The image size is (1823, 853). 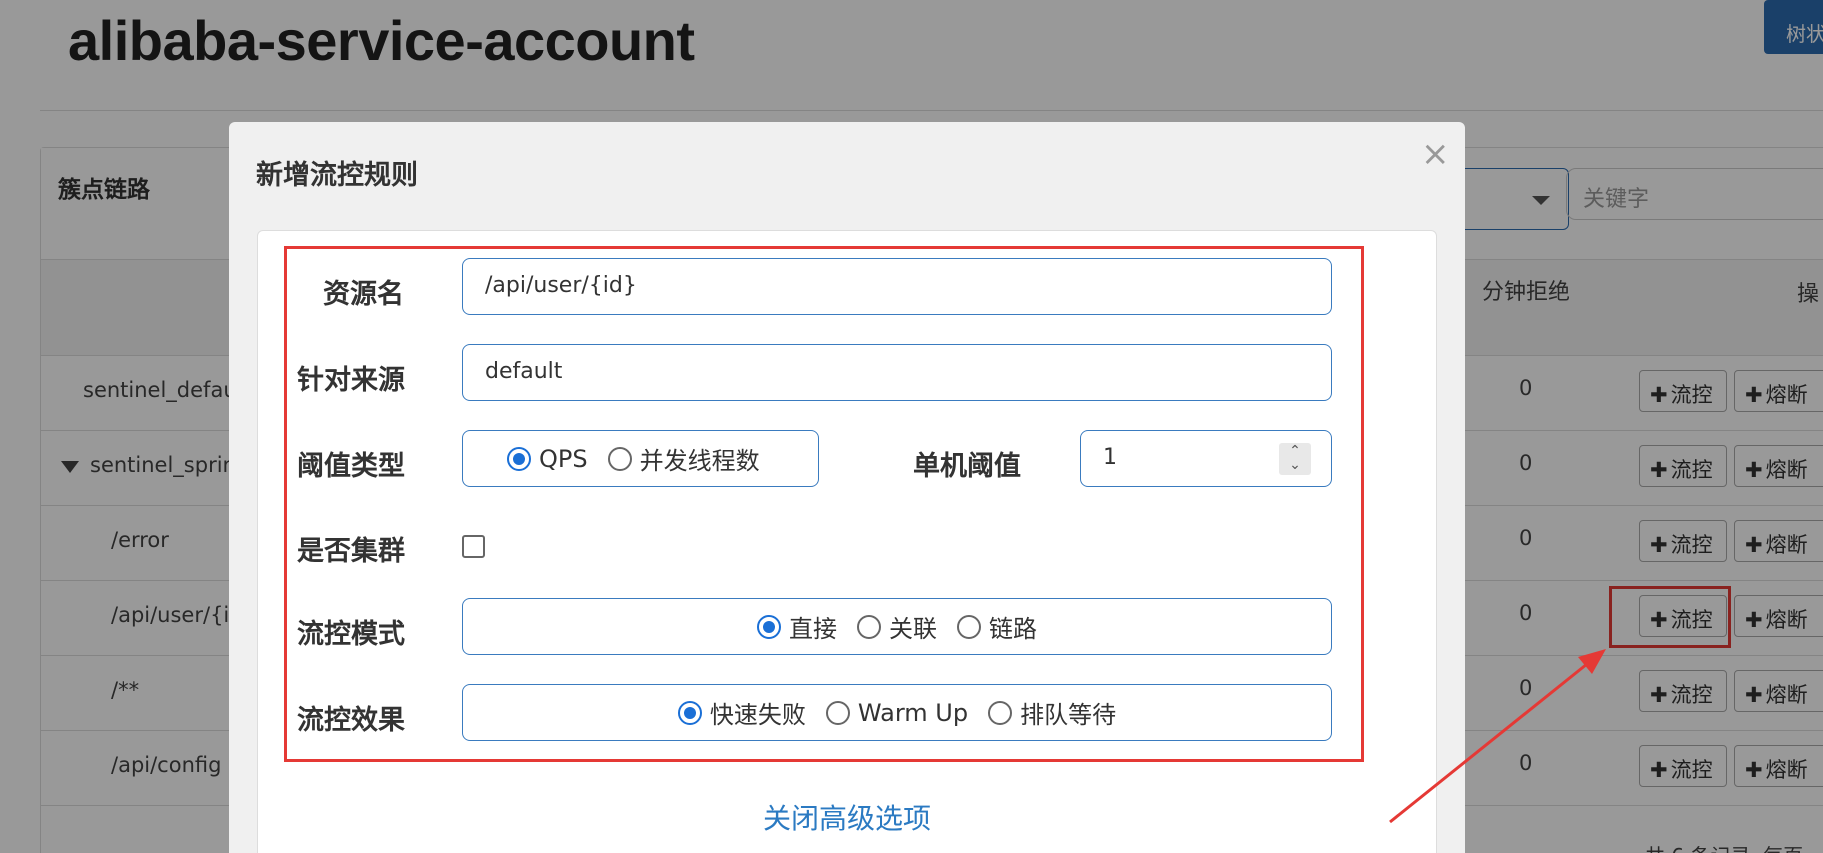 I want to click on origin-input: default, so click(x=897, y=372).